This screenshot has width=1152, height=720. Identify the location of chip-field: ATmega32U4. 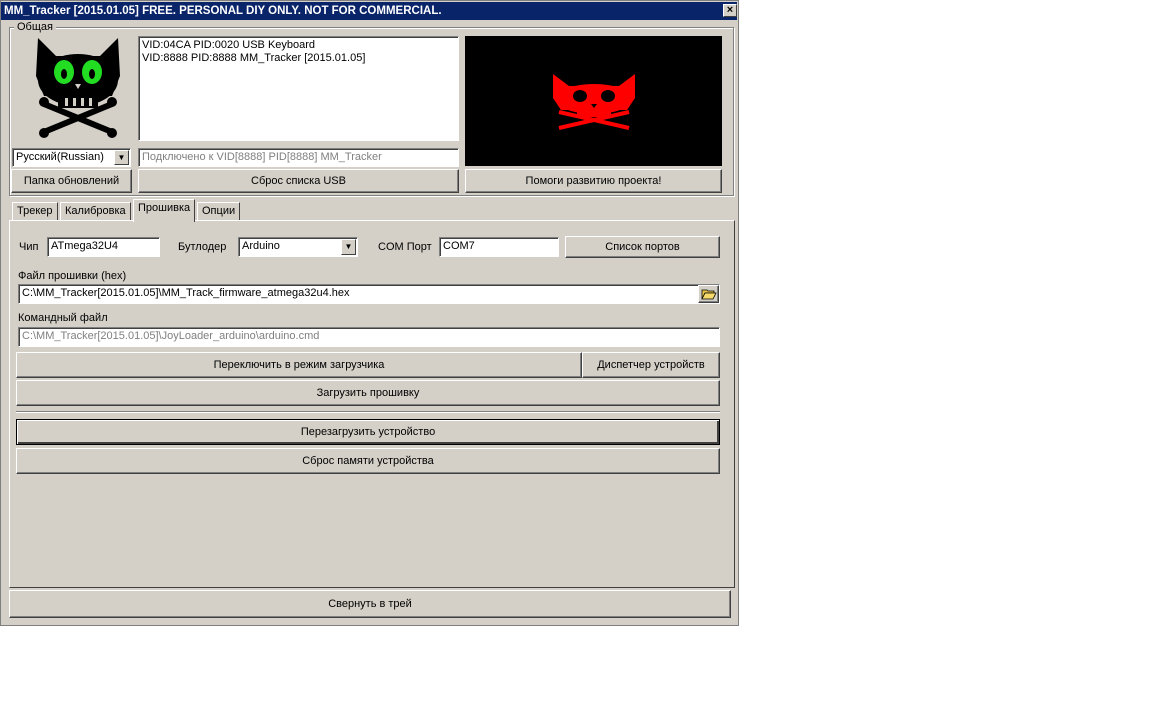
(103, 247).